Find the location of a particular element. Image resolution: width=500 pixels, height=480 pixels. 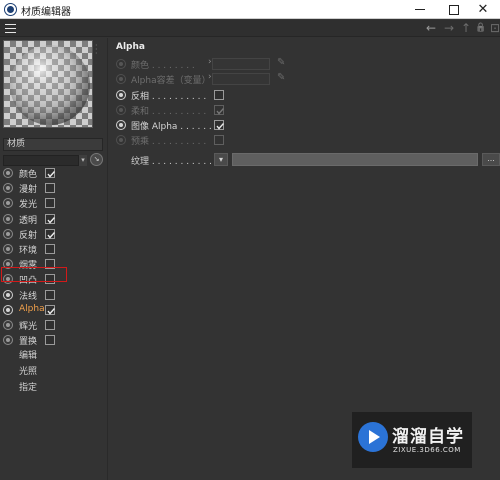

color-field is located at coordinates (241, 64).